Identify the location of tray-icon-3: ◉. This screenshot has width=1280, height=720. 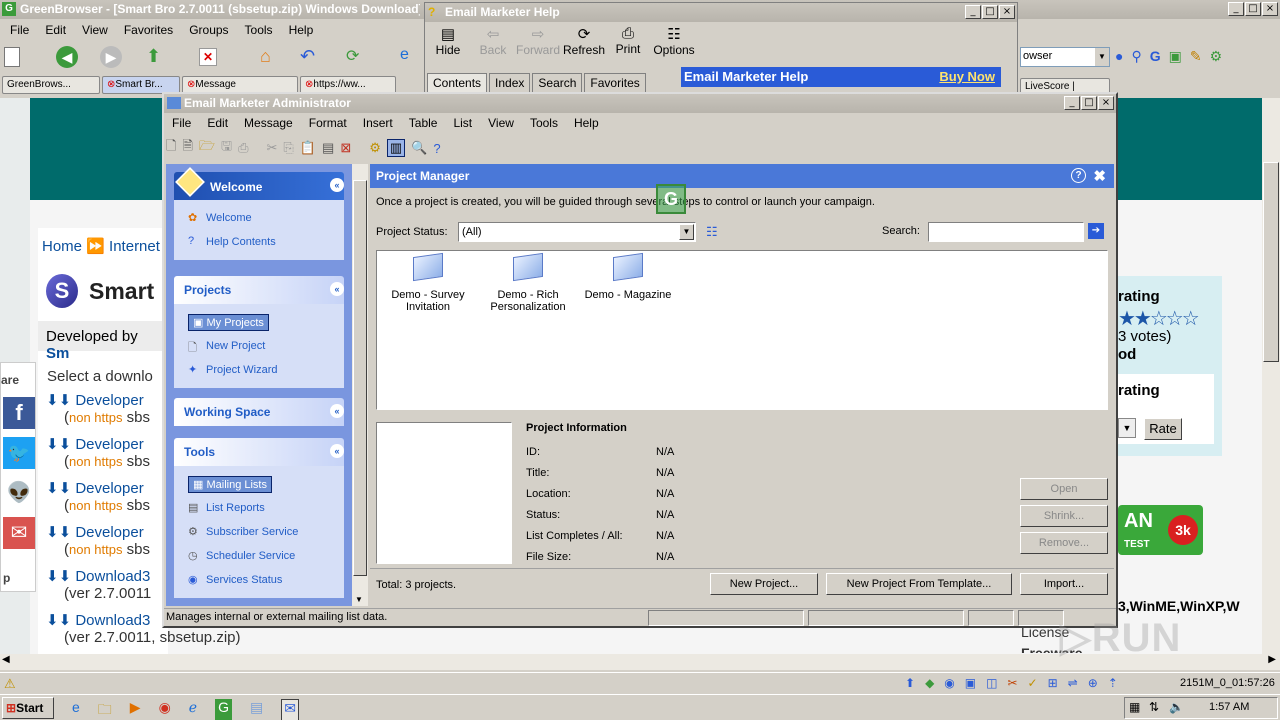
(949, 683).